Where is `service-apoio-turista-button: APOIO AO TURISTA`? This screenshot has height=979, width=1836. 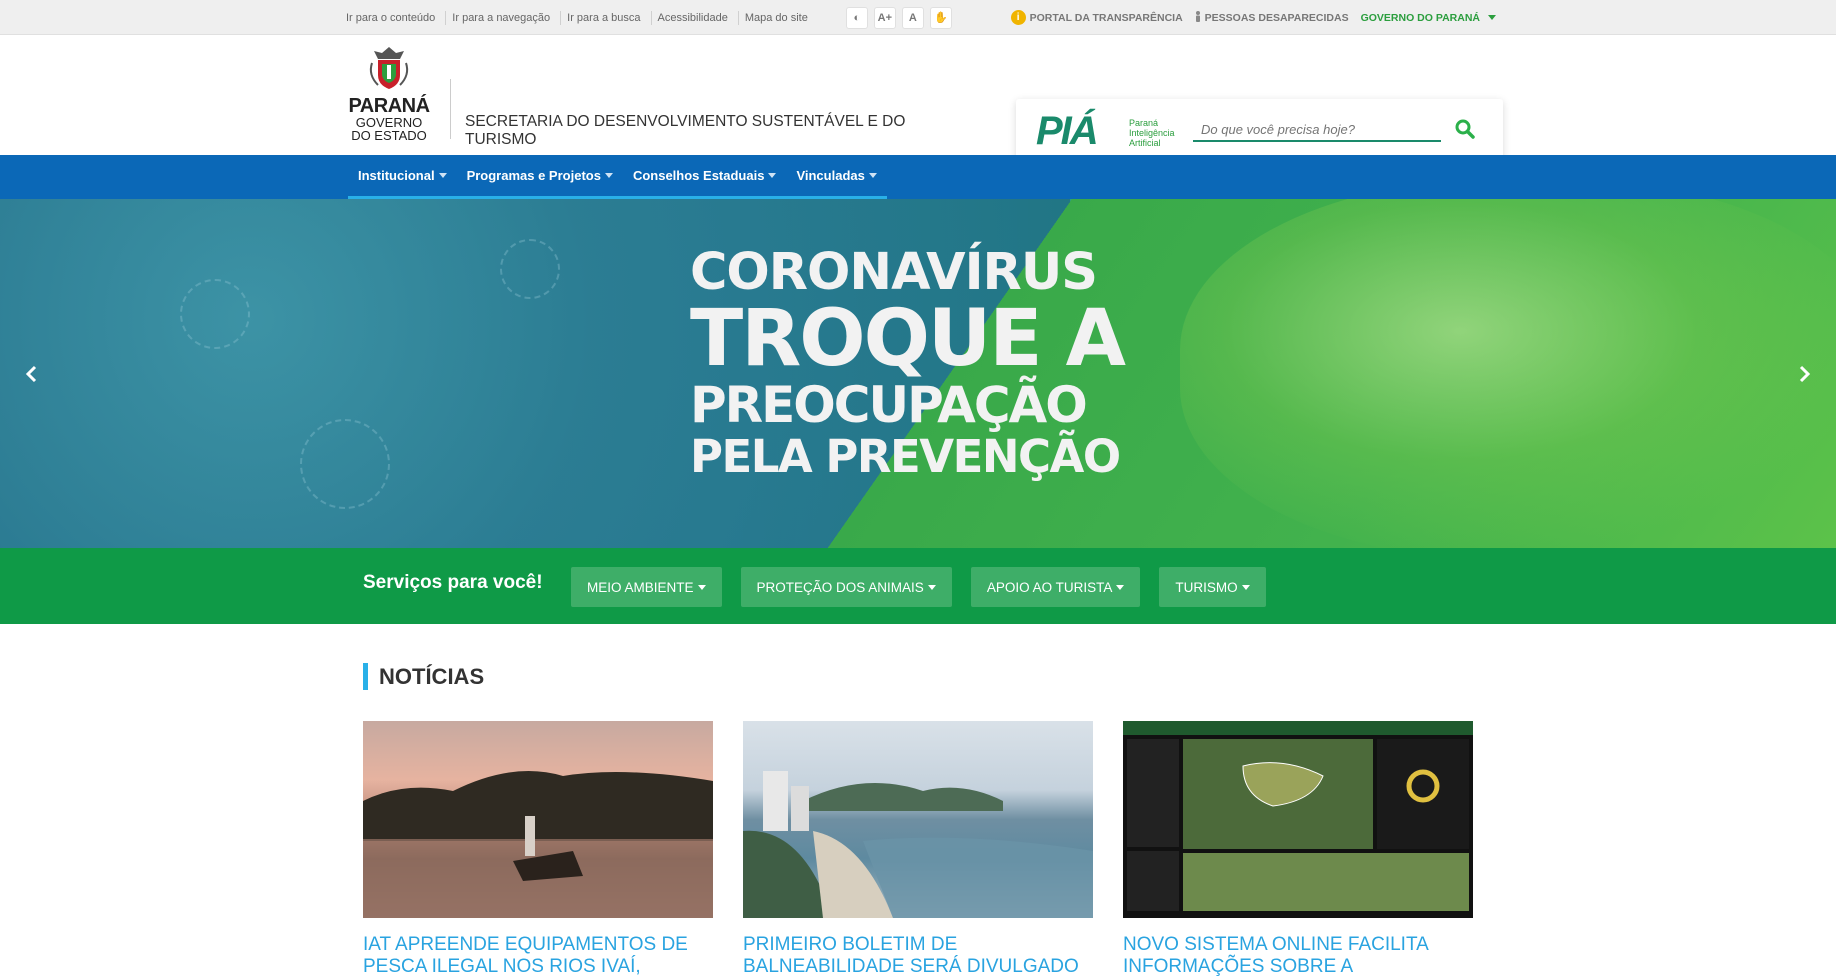
service-apoio-turista-button: APOIO AO TURISTA is located at coordinates (1055, 587).